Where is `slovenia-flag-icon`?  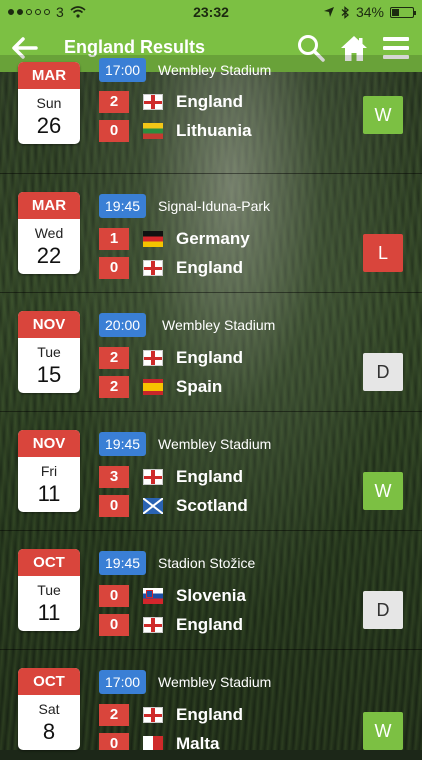 slovenia-flag-icon is located at coordinates (153, 596).